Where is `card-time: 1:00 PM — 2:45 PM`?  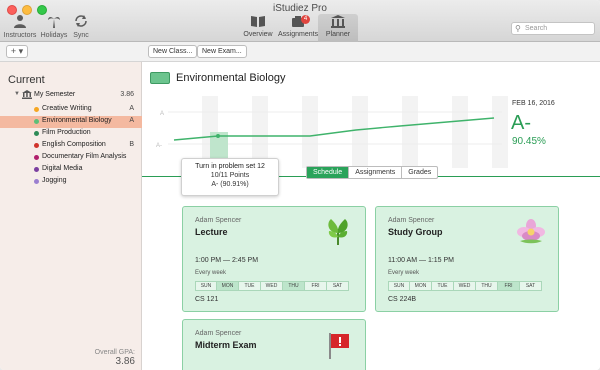 card-time: 1:00 PM — 2:45 PM is located at coordinates (227, 260).